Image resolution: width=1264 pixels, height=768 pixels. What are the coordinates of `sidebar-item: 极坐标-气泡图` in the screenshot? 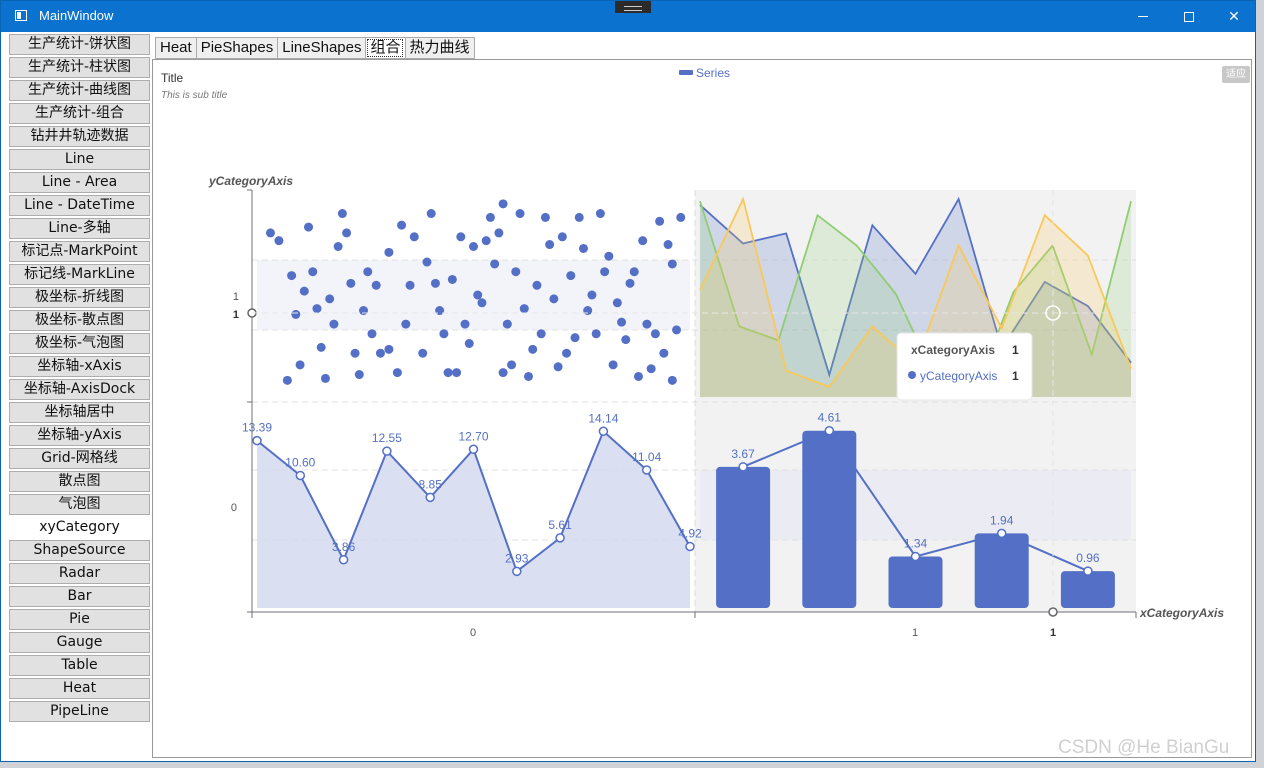 It's located at (79, 343).